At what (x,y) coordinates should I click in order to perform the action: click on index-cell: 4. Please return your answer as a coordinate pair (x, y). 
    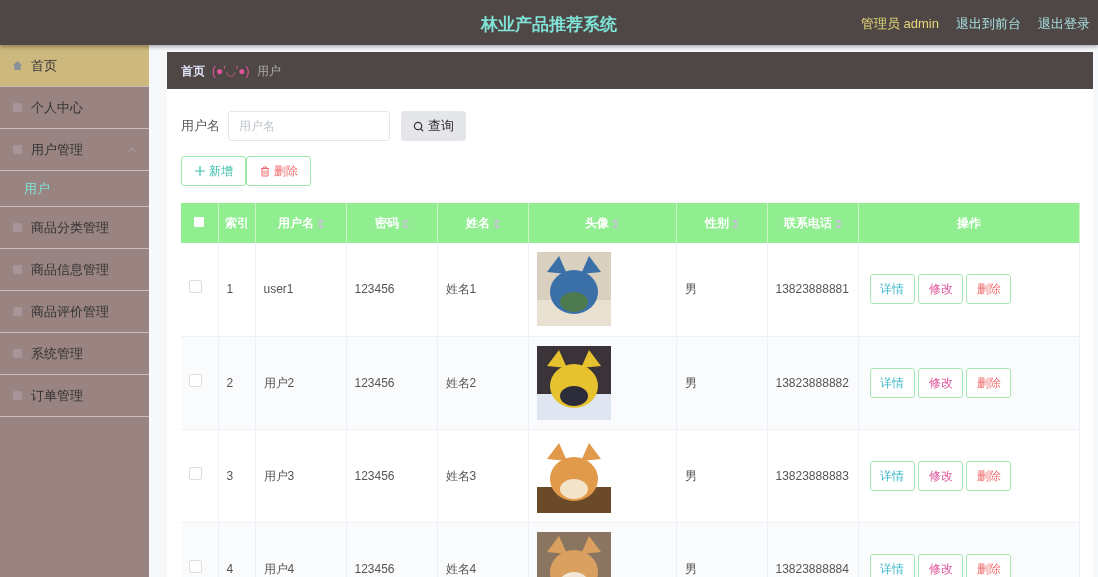
    Looking at the image, I should click on (230, 568).